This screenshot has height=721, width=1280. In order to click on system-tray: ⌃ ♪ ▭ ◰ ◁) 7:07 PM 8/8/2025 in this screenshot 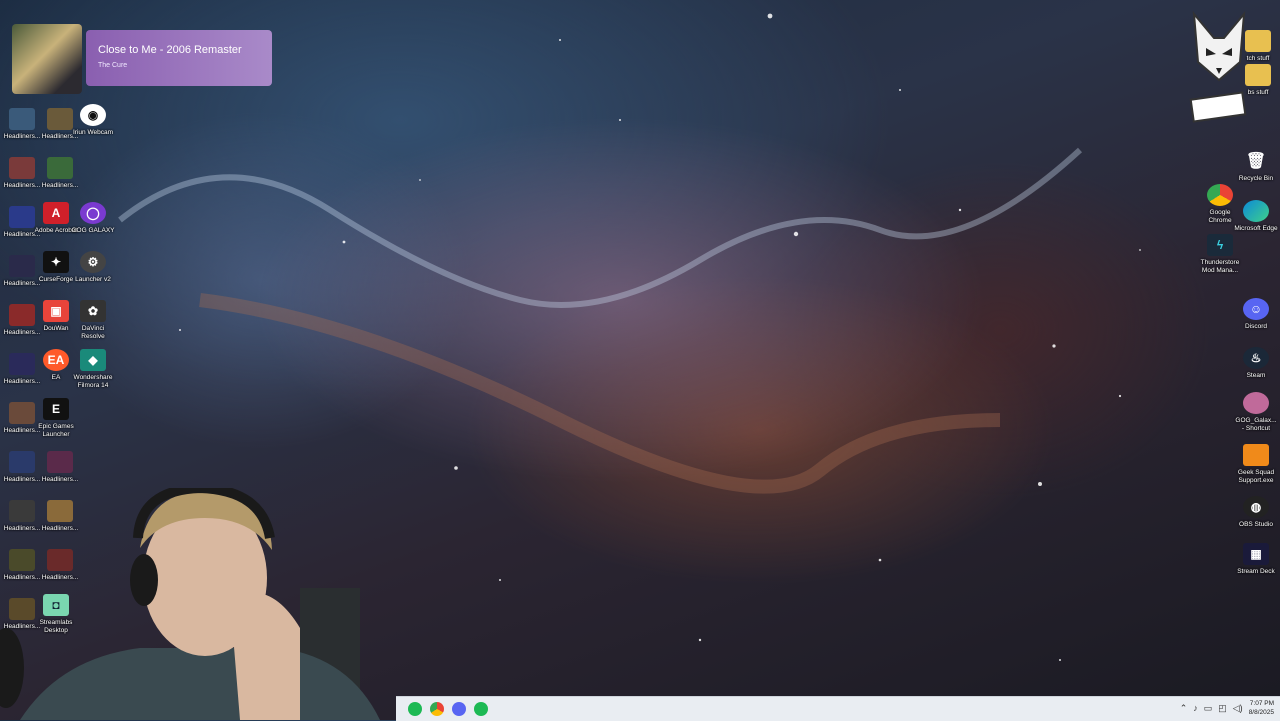, I will do `click(1227, 708)`.